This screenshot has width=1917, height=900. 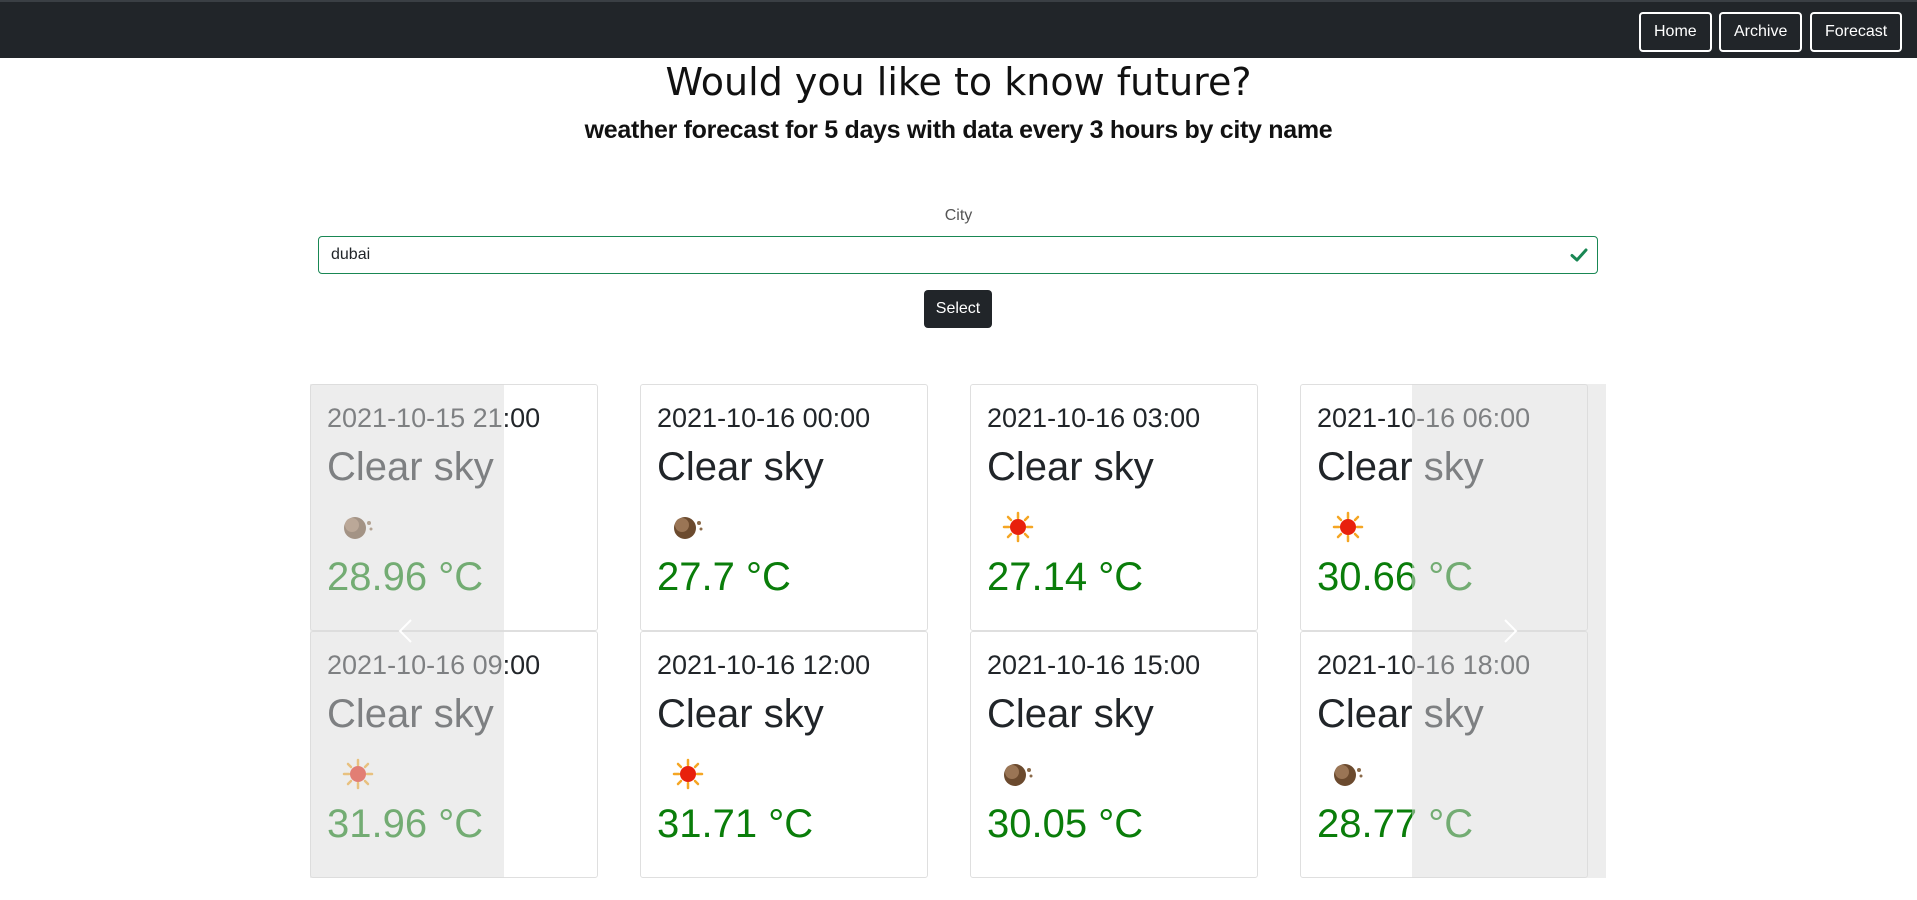 What do you see at coordinates (434, 665) in the screenshot?
I see `forecast-date: 2021-10-16 09:00` at bounding box center [434, 665].